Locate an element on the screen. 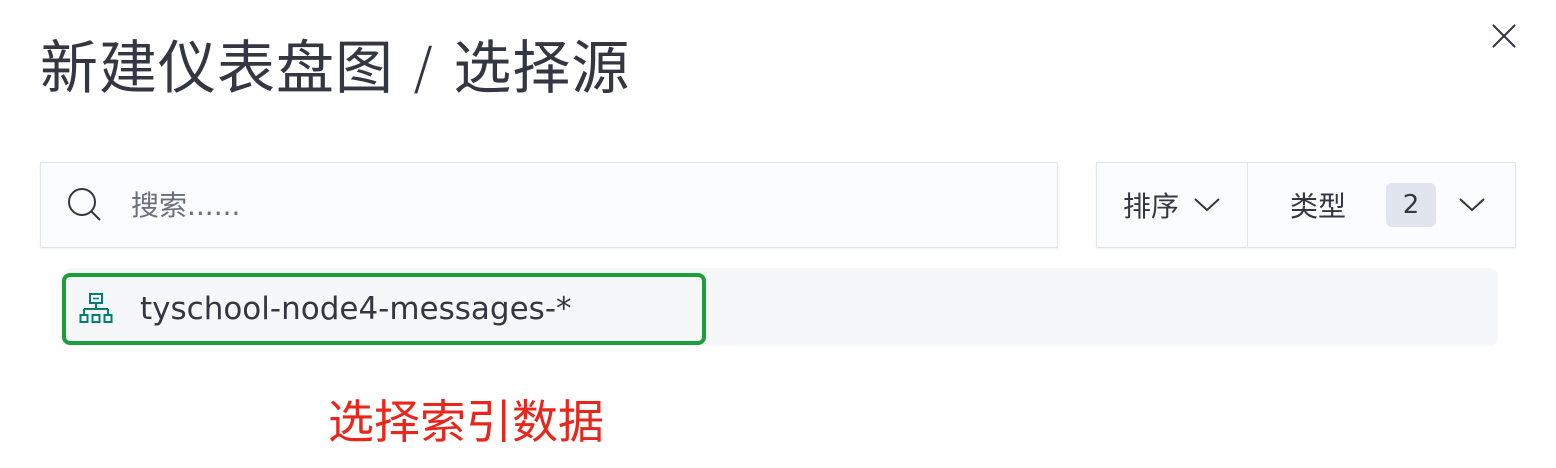  type-label: 类型 is located at coordinates (1318, 206).